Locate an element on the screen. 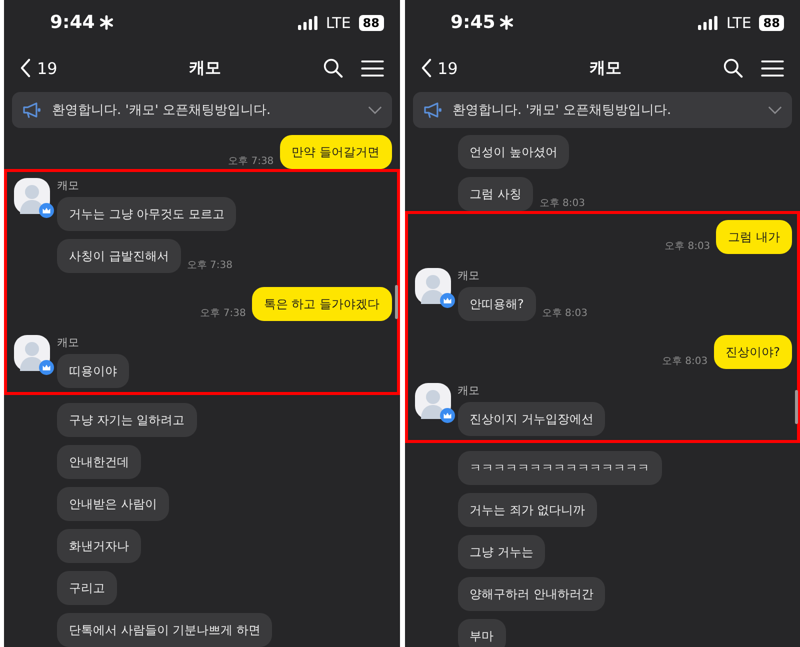  message-bubble: 그냥 거누는 is located at coordinates (502, 552).